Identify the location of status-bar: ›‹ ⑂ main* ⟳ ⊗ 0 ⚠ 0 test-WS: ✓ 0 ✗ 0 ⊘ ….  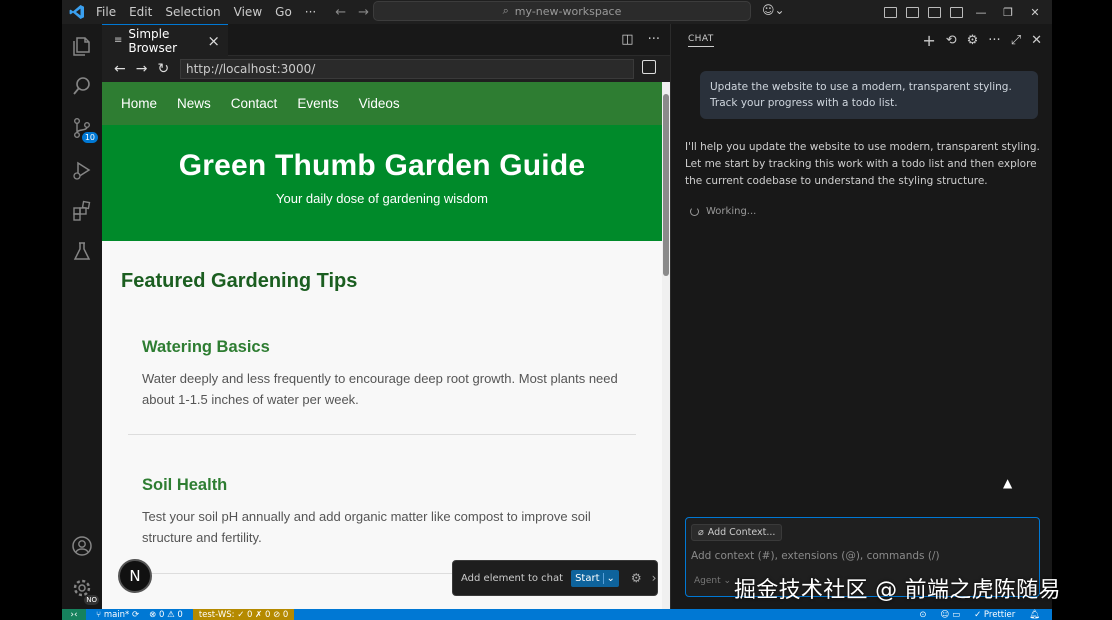
(557, 614).